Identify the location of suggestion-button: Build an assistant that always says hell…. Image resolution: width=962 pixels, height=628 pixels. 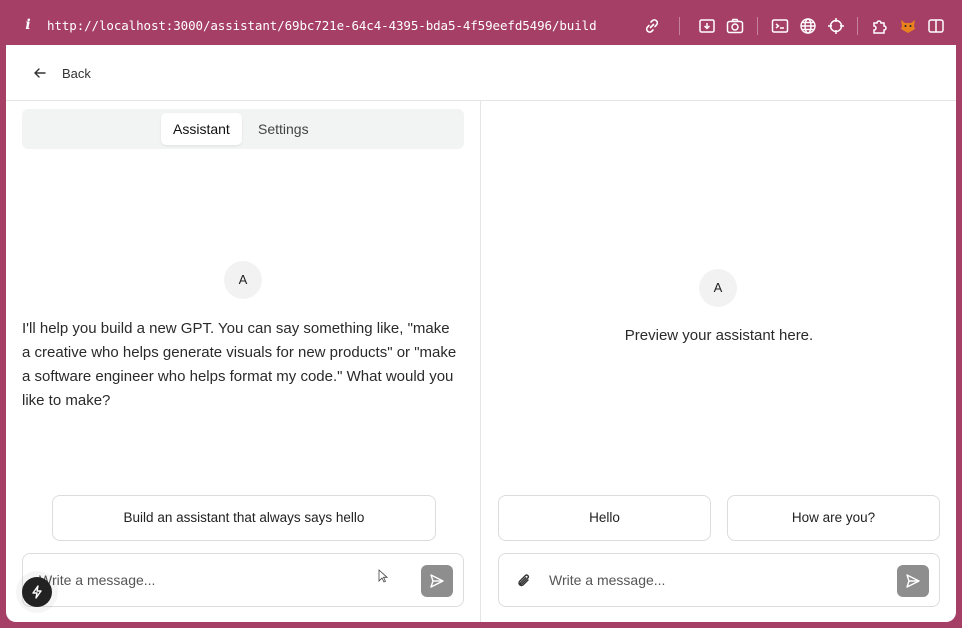
(244, 518).